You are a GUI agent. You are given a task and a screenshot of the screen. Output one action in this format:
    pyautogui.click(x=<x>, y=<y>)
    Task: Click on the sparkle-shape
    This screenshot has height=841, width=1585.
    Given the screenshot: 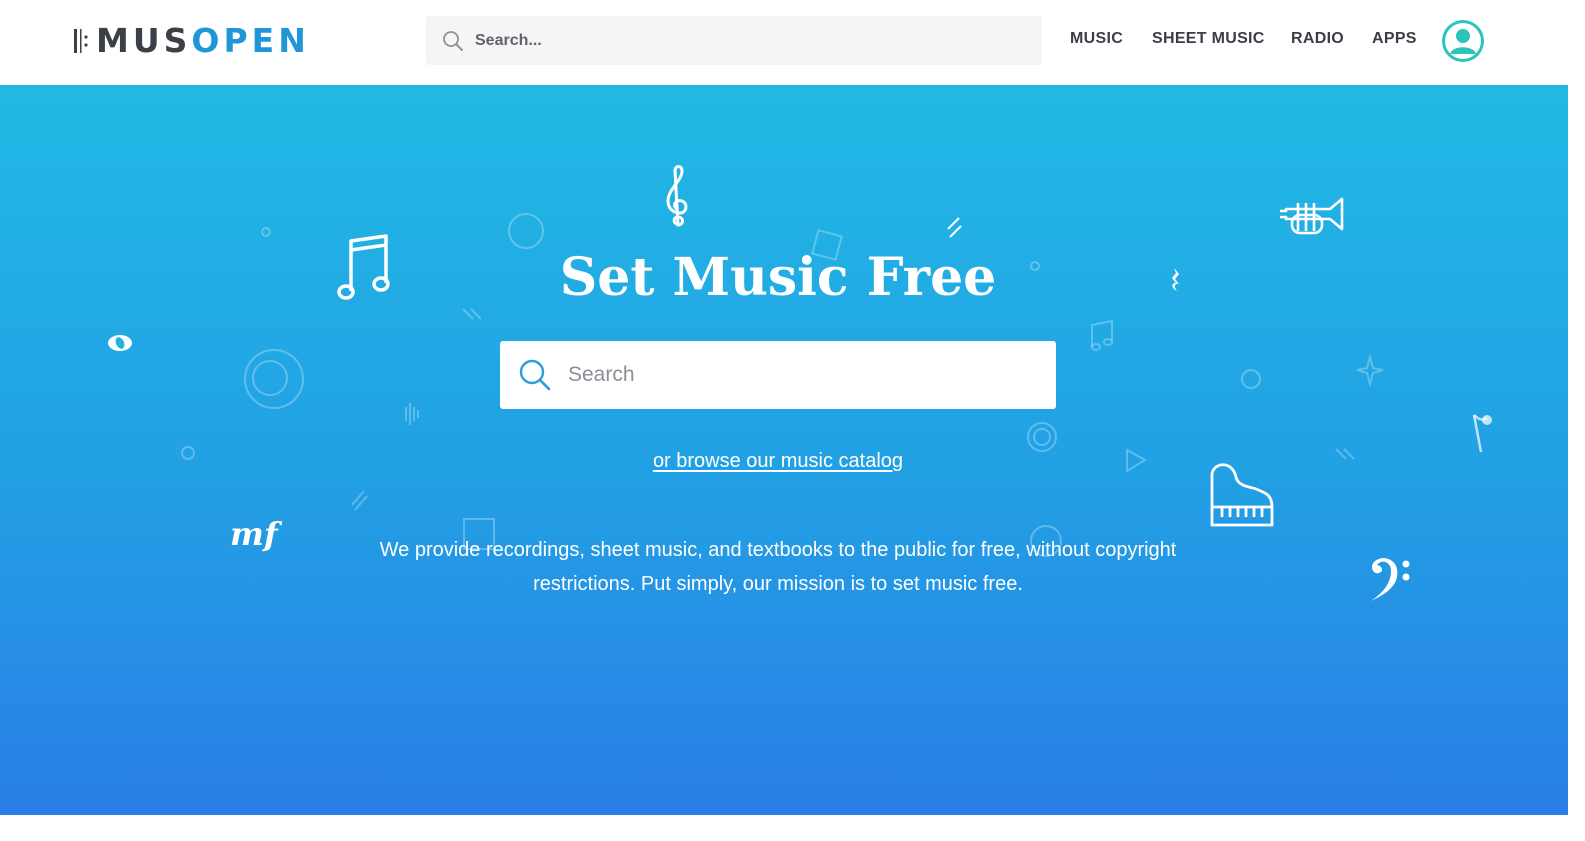 What is the action you would take?
    pyautogui.click(x=1370, y=370)
    